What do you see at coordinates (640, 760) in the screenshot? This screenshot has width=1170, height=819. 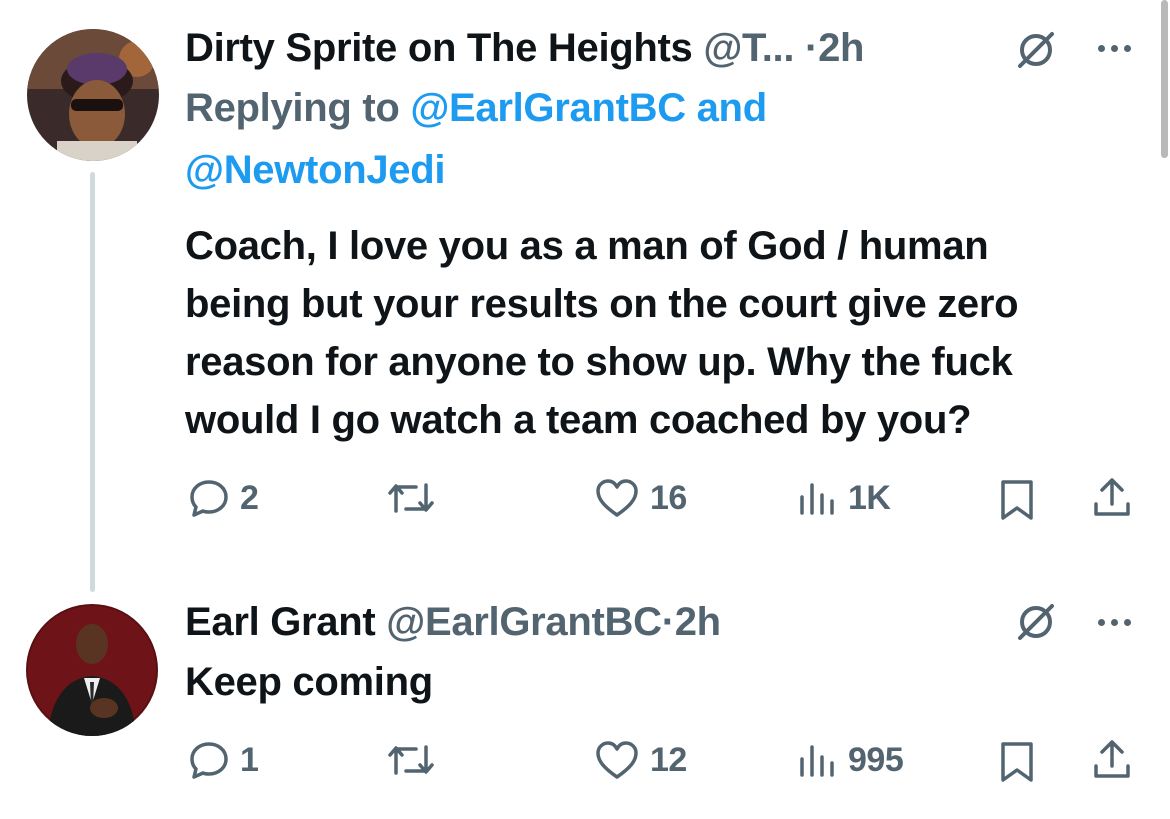 I see `tweet2-like-button: 12` at bounding box center [640, 760].